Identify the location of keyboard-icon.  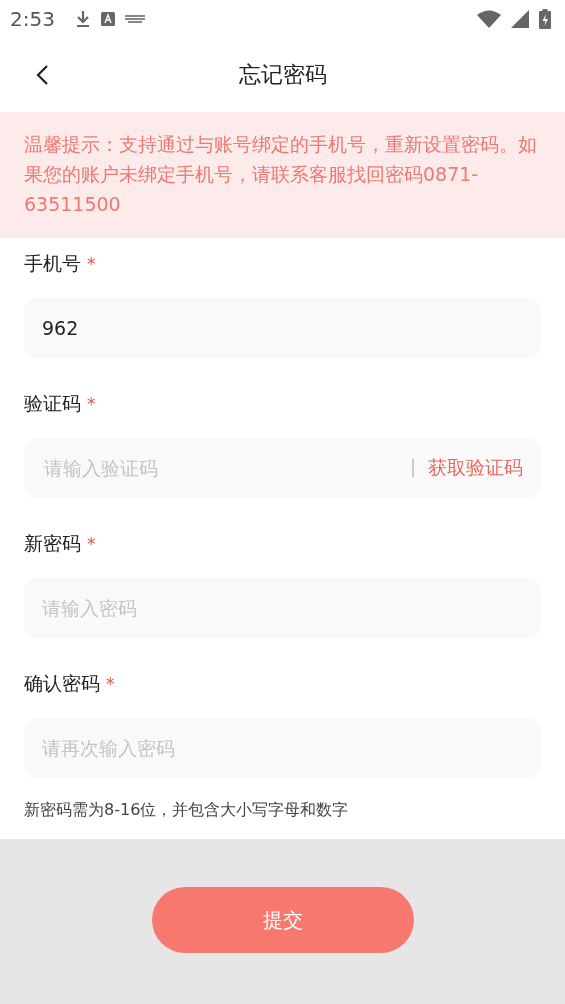
(134, 19).